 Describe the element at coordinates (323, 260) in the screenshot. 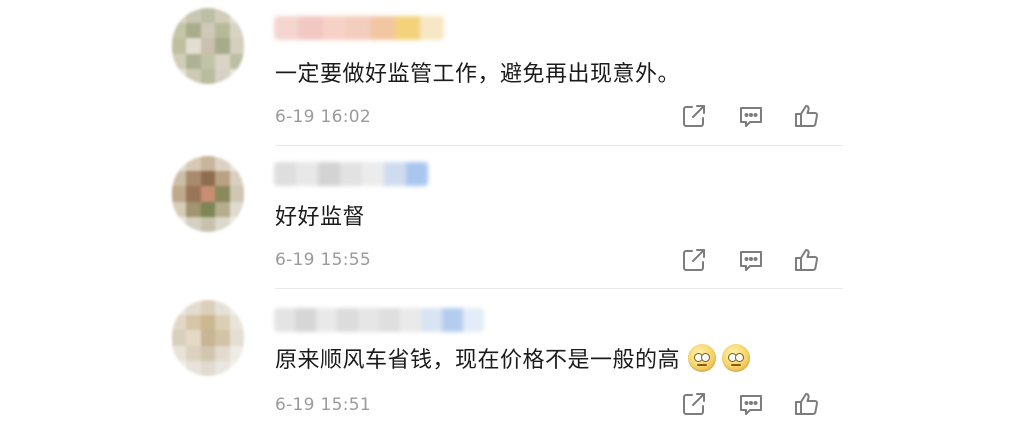

I see `comment-timestamp: 6-19 15:55` at that location.